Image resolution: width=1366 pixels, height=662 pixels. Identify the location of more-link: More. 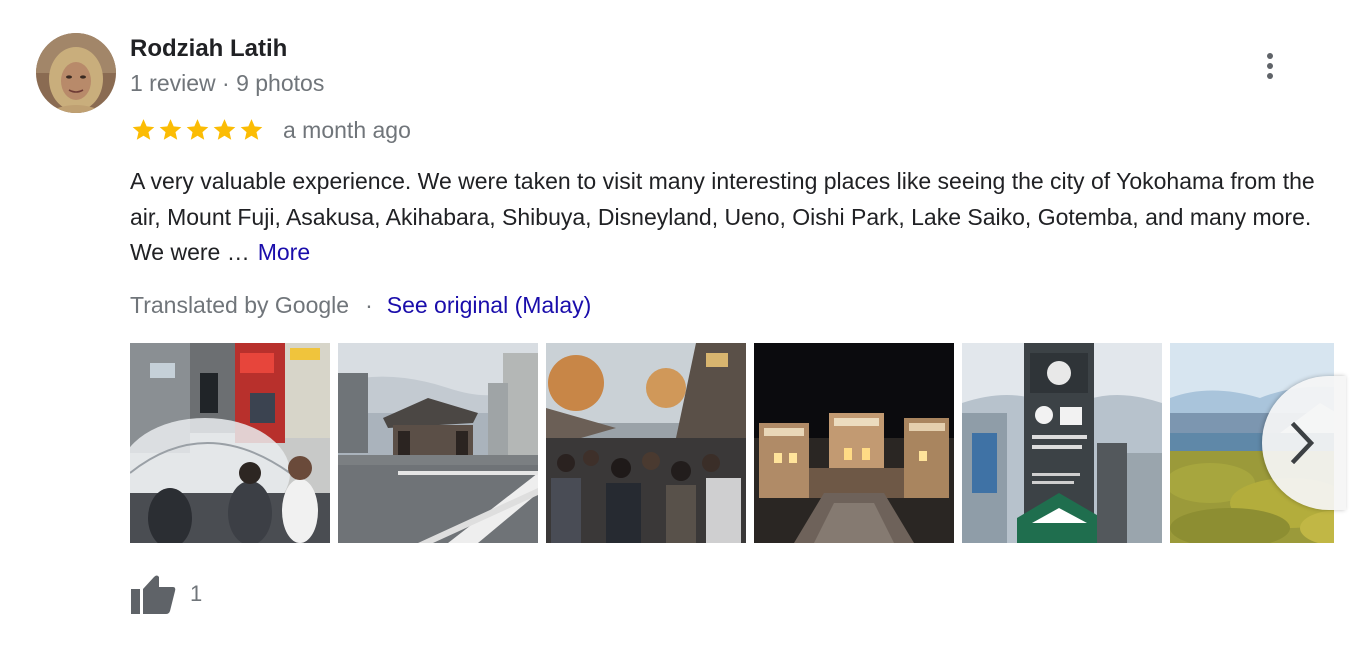
(284, 252).